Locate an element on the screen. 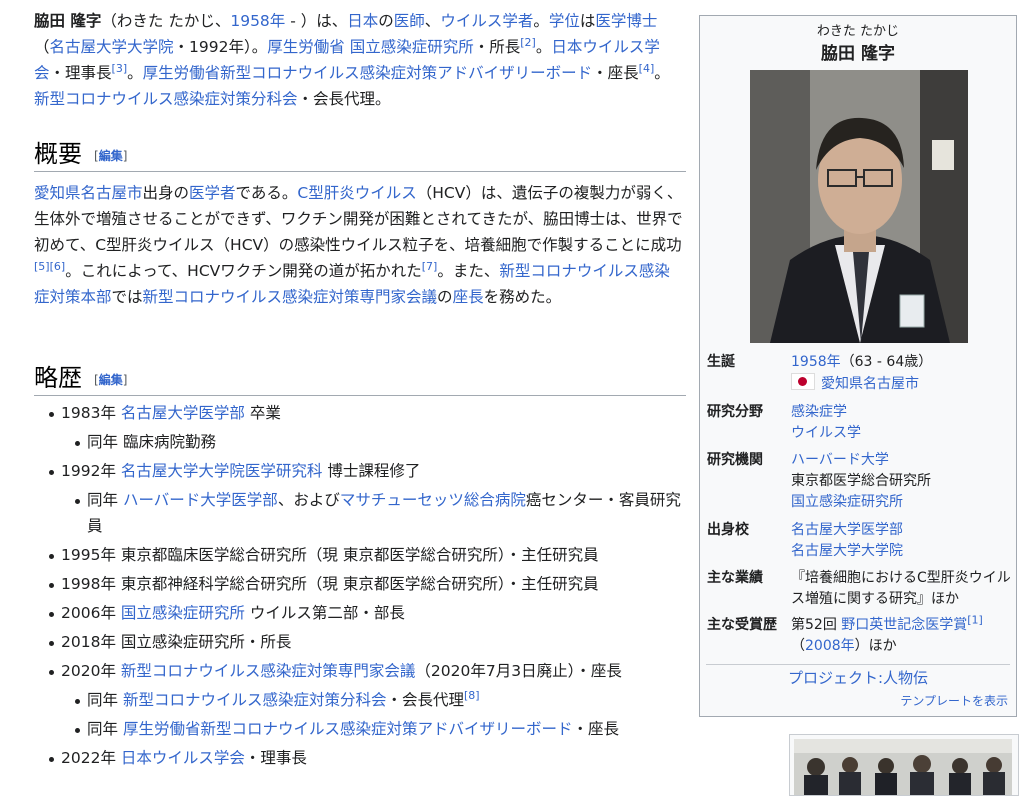  portrait-image is located at coordinates (859, 206).